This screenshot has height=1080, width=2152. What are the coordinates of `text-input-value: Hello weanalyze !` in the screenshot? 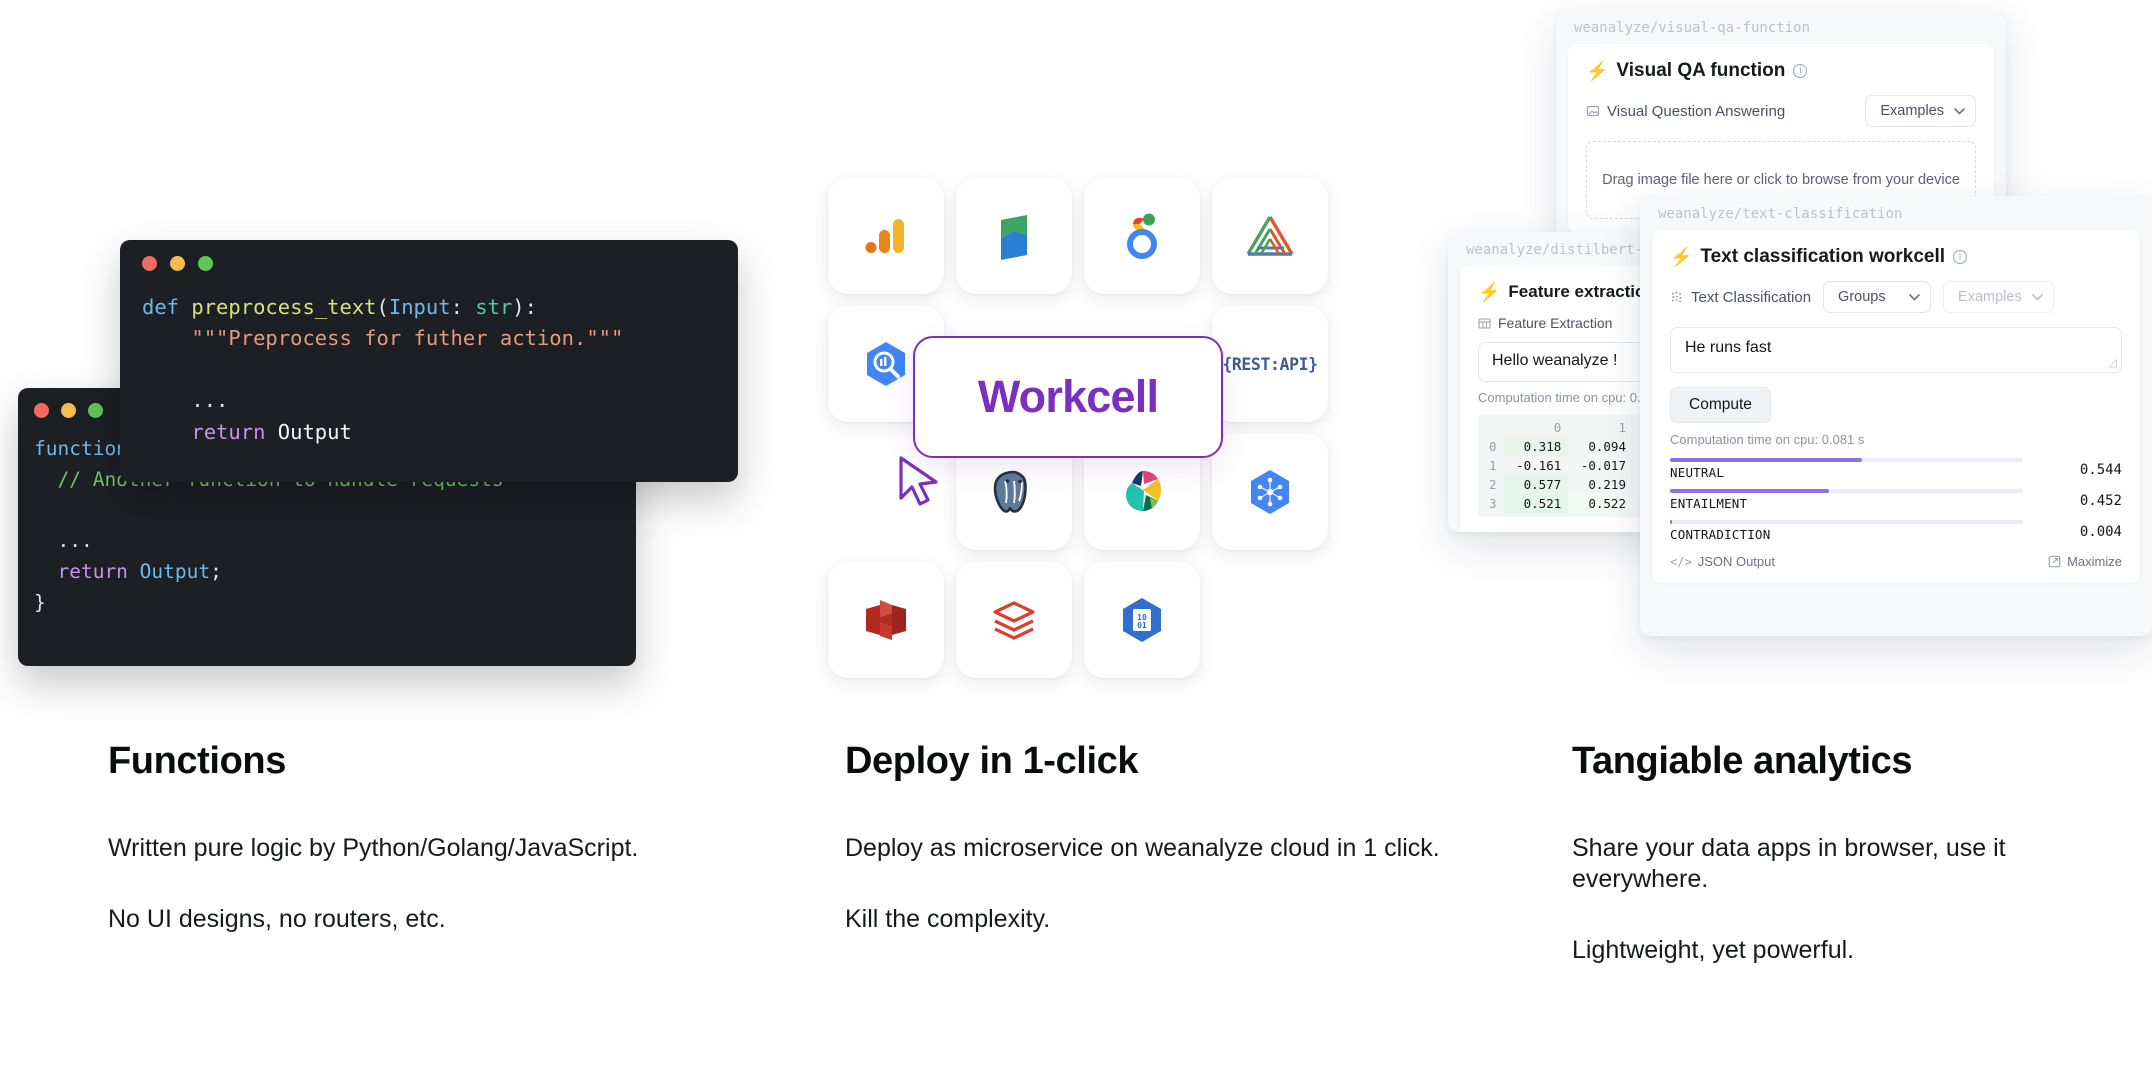 It's located at (1555, 360).